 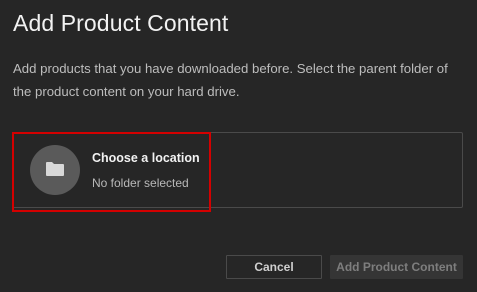 I want to click on folder-icon-circle, so click(x=55, y=170).